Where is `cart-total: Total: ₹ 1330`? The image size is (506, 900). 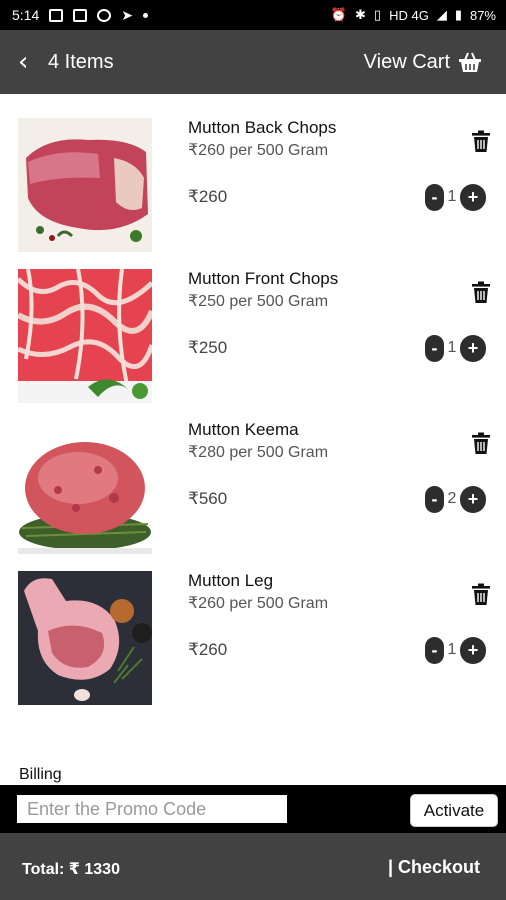 cart-total: Total: ₹ 1330 is located at coordinates (71, 869).